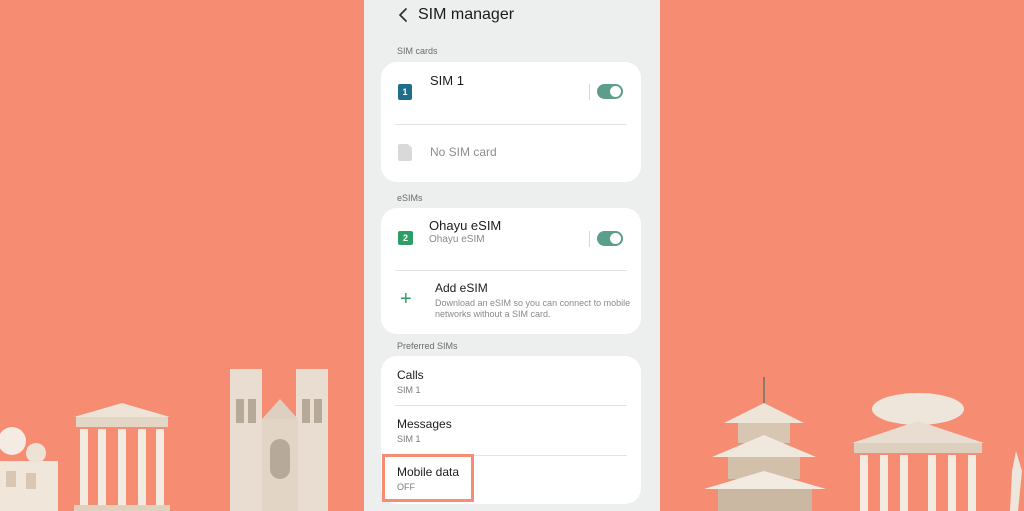  What do you see at coordinates (405, 92) in the screenshot?
I see `sim-1-icon: 1` at bounding box center [405, 92].